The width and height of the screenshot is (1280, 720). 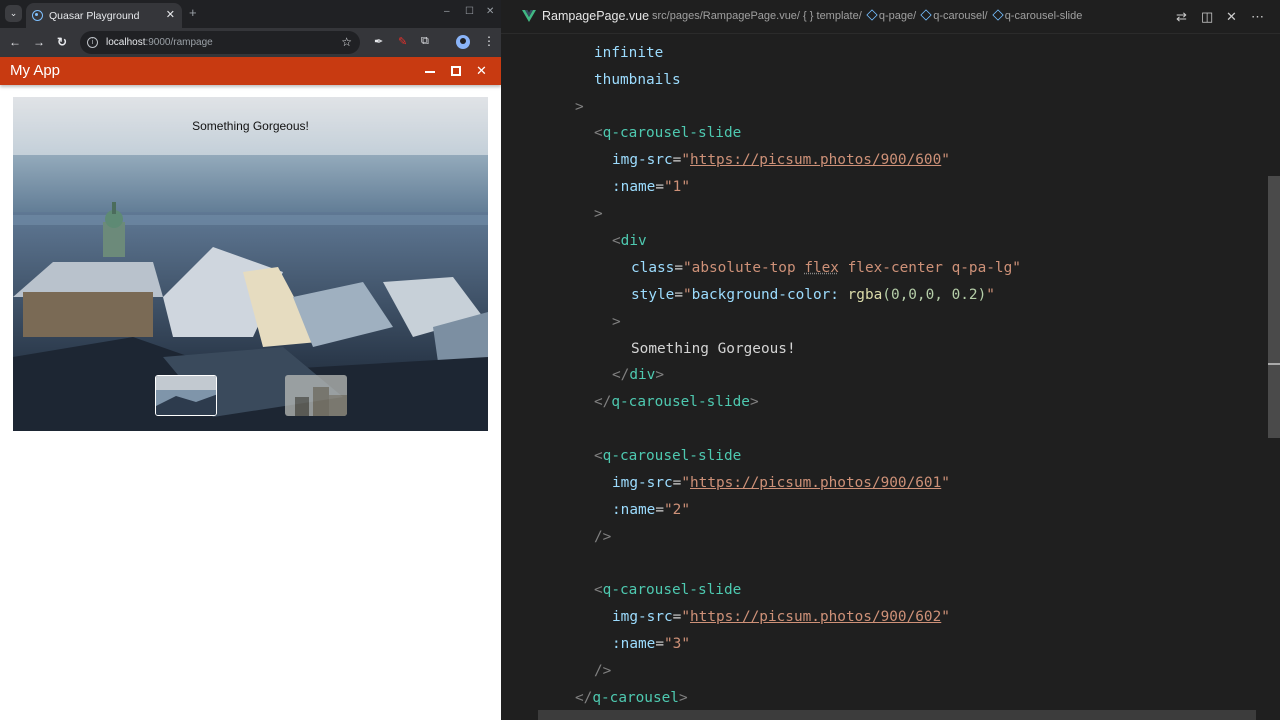 What do you see at coordinates (490, 11) in the screenshot?
I see `window-close-button: ✕` at bounding box center [490, 11].